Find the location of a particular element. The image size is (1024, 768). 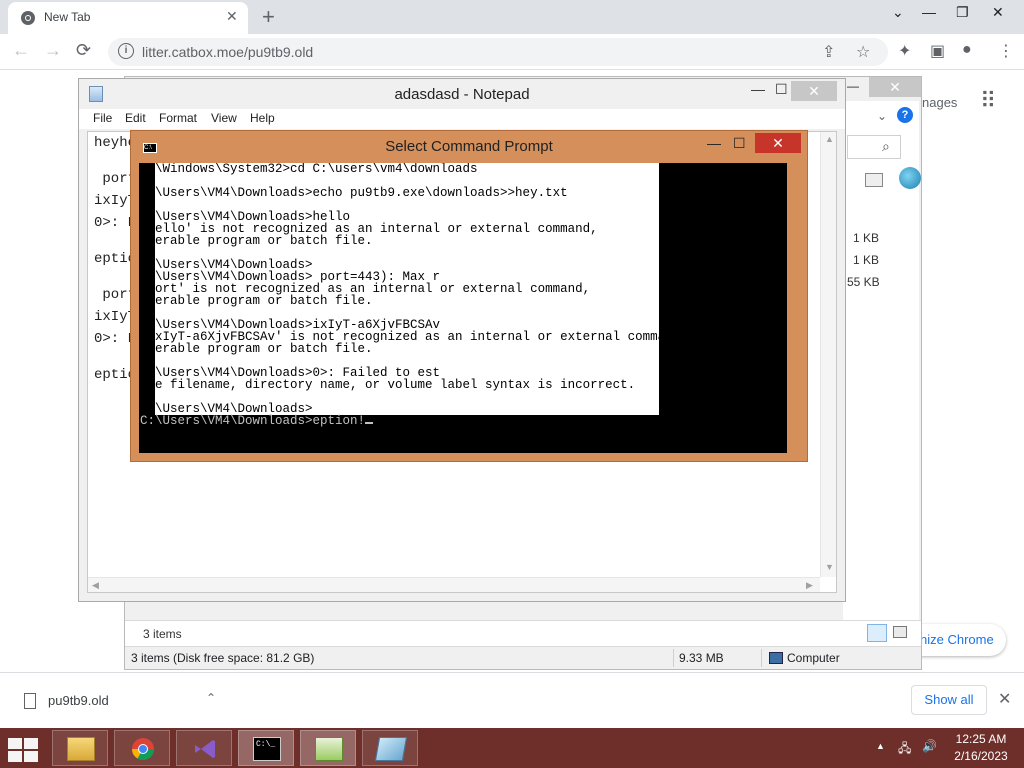

cmd-maximize-button: ☐ is located at coordinates (739, 143).